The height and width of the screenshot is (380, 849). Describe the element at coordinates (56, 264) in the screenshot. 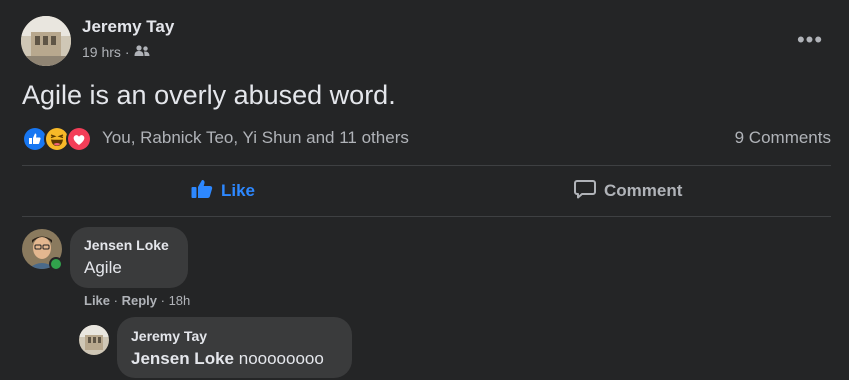

I see `online-status-indicator` at that location.